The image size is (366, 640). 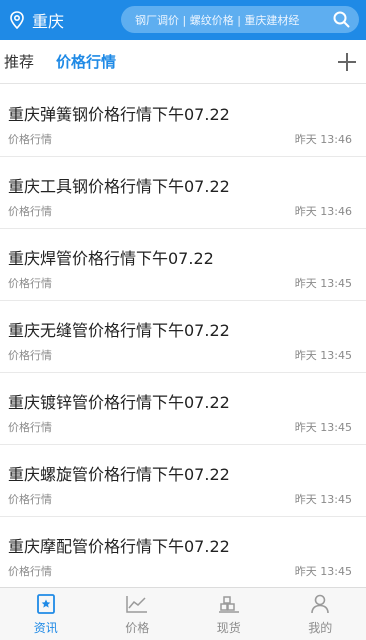 I want to click on bottom-nav: 资讯 价格 现货 我的, so click(x=183, y=613).